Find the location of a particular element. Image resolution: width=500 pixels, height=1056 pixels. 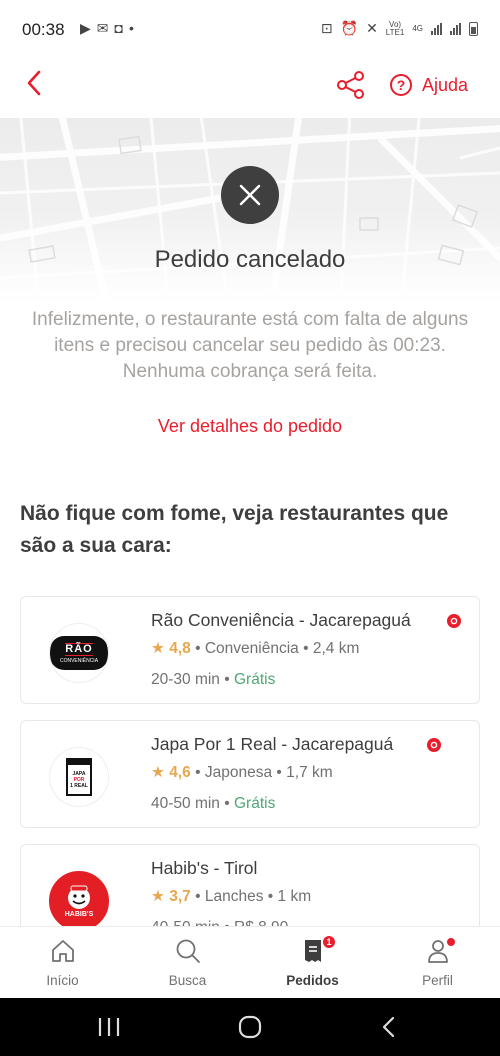

play-icon: ▶ is located at coordinates (88, 28).